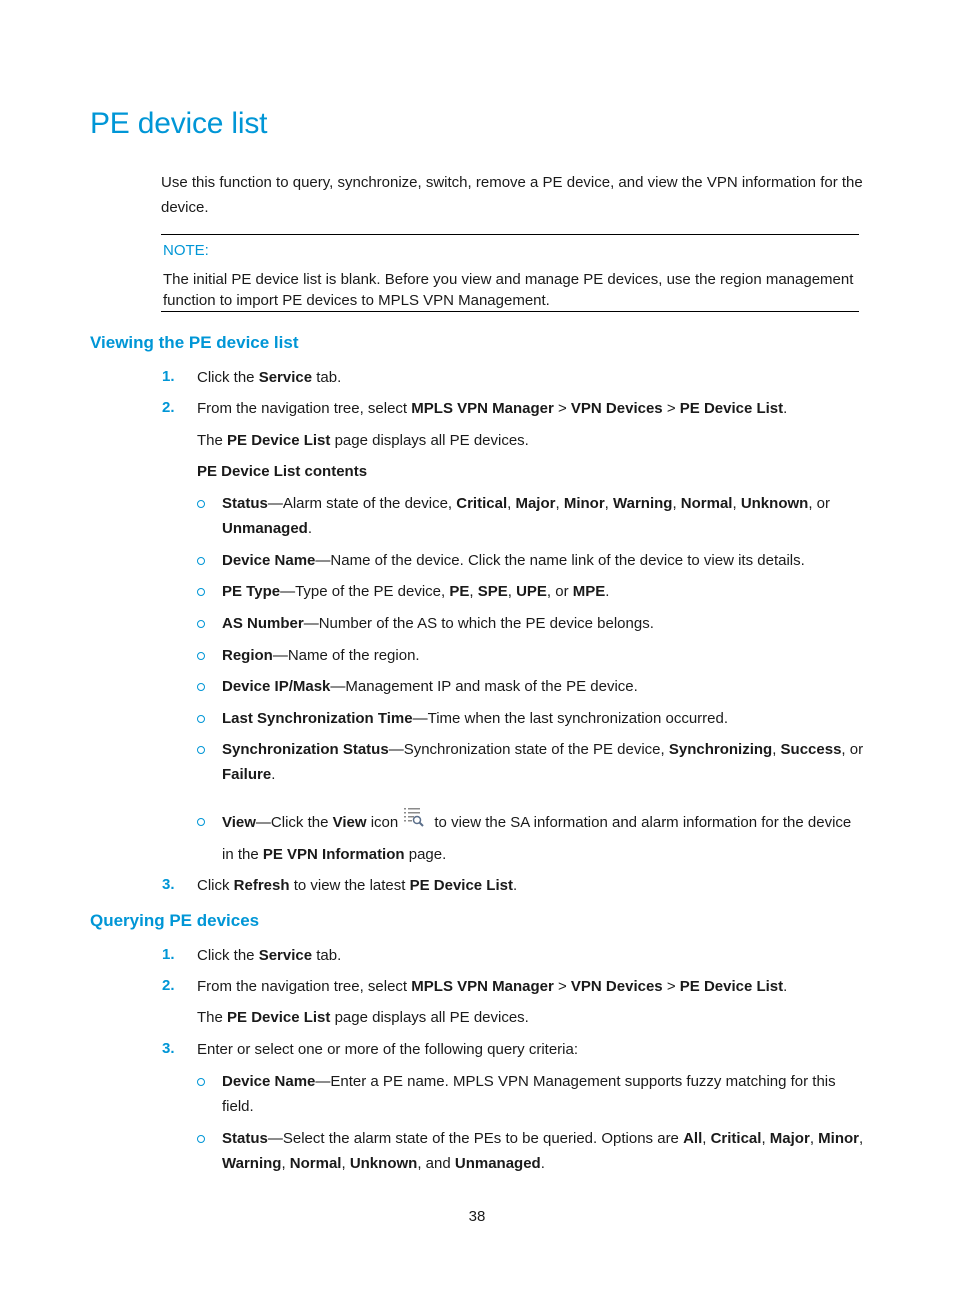 Image resolution: width=954 pixels, height=1296 pixels. I want to click on list-item-view-line2: in the PE VPN Information page., so click(334, 854).